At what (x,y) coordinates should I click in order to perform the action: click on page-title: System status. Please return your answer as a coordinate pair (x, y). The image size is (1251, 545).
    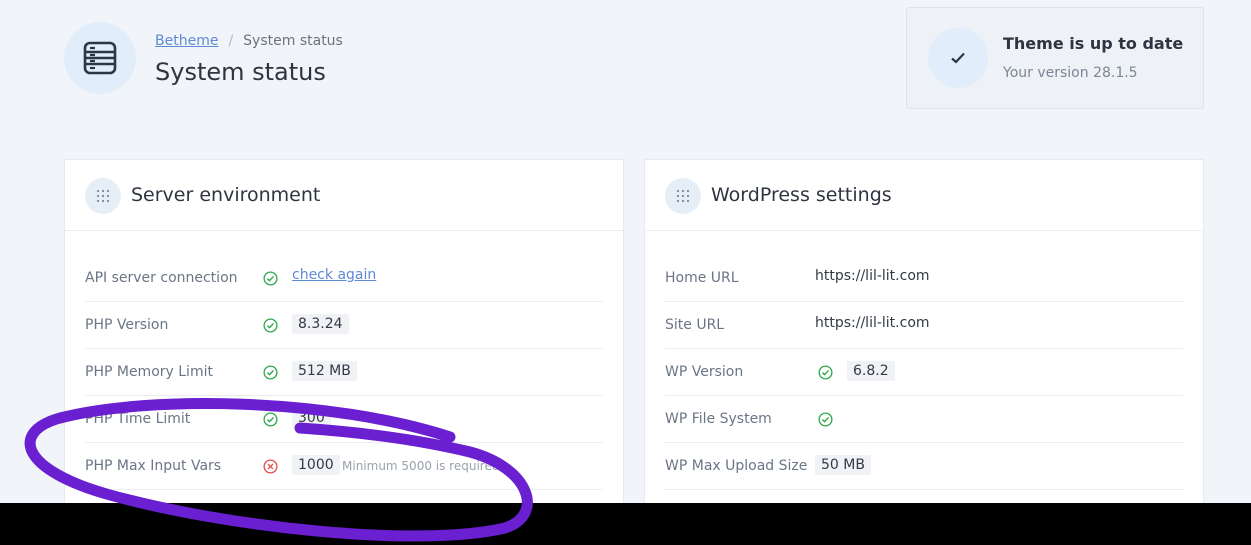
    Looking at the image, I should click on (240, 72).